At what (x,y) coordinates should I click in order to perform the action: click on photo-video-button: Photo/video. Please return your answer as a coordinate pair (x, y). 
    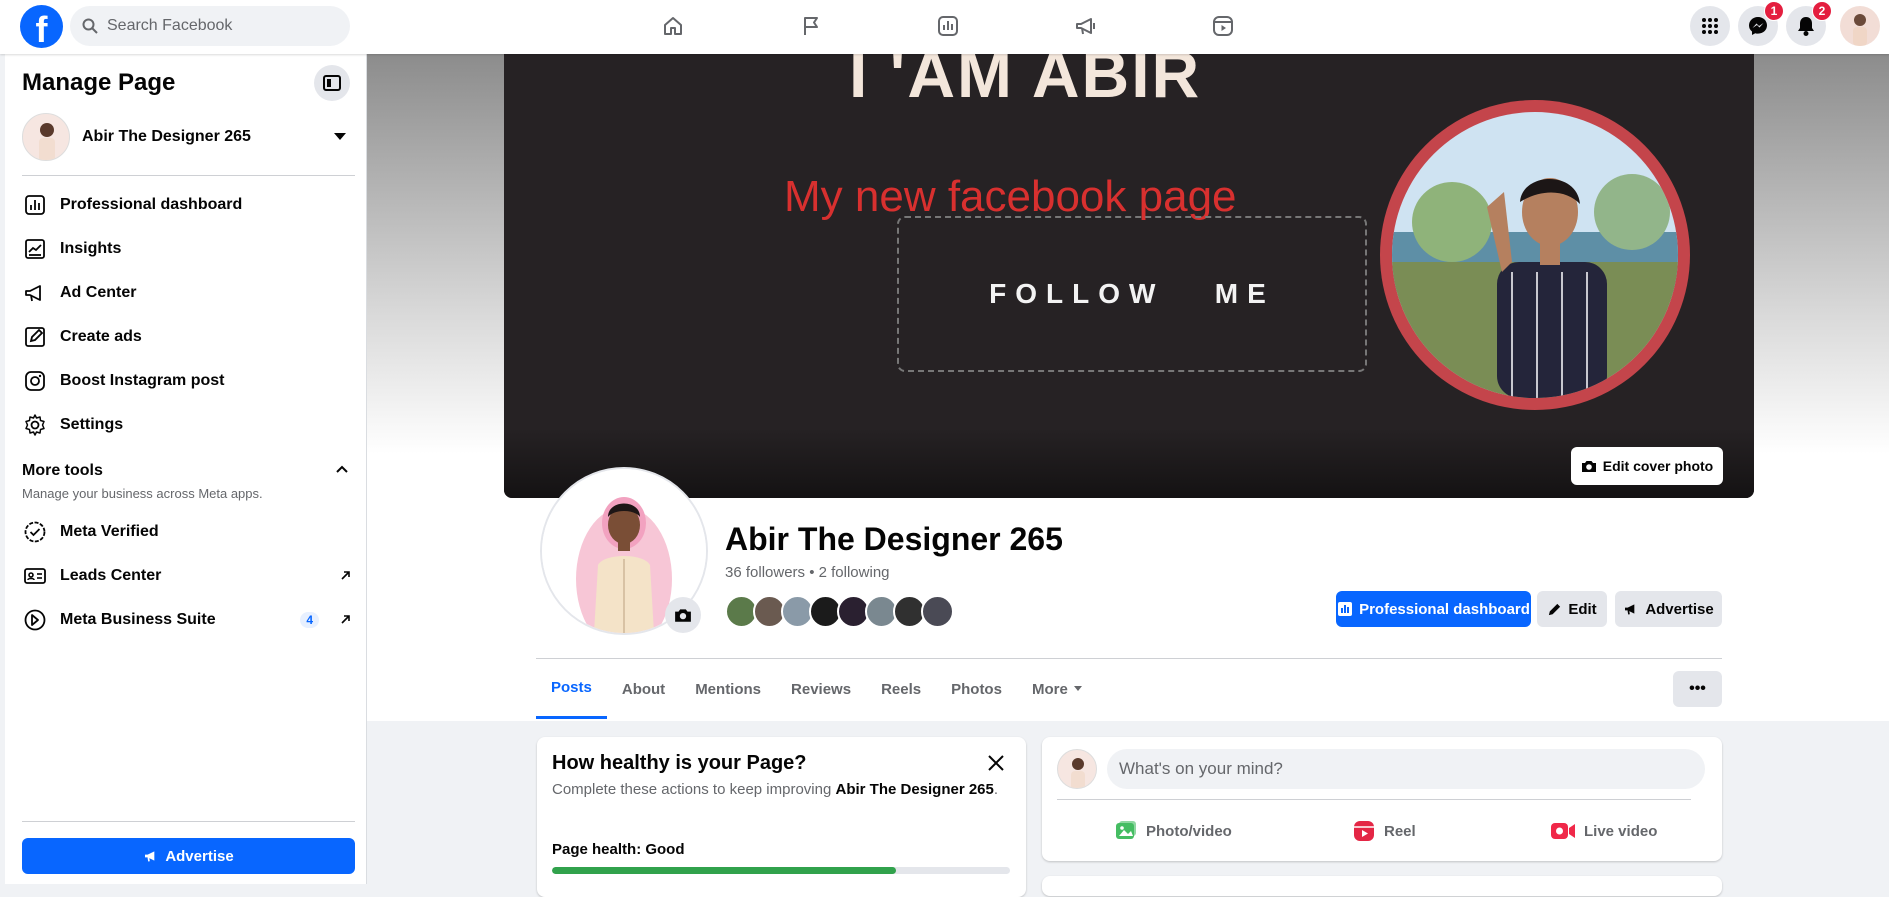
    Looking at the image, I should click on (1173, 831).